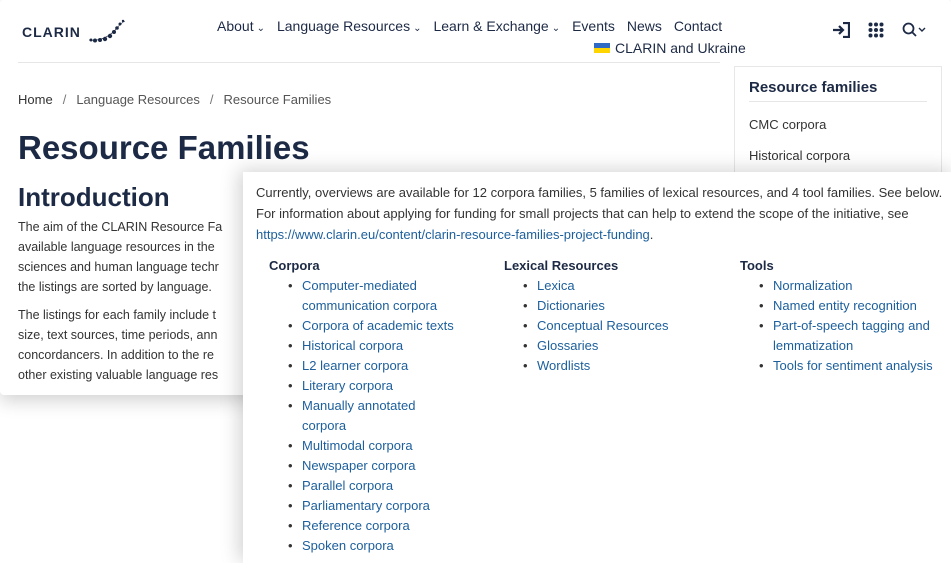  What do you see at coordinates (294, 265) in the screenshot?
I see `column-heading: Corpora` at bounding box center [294, 265].